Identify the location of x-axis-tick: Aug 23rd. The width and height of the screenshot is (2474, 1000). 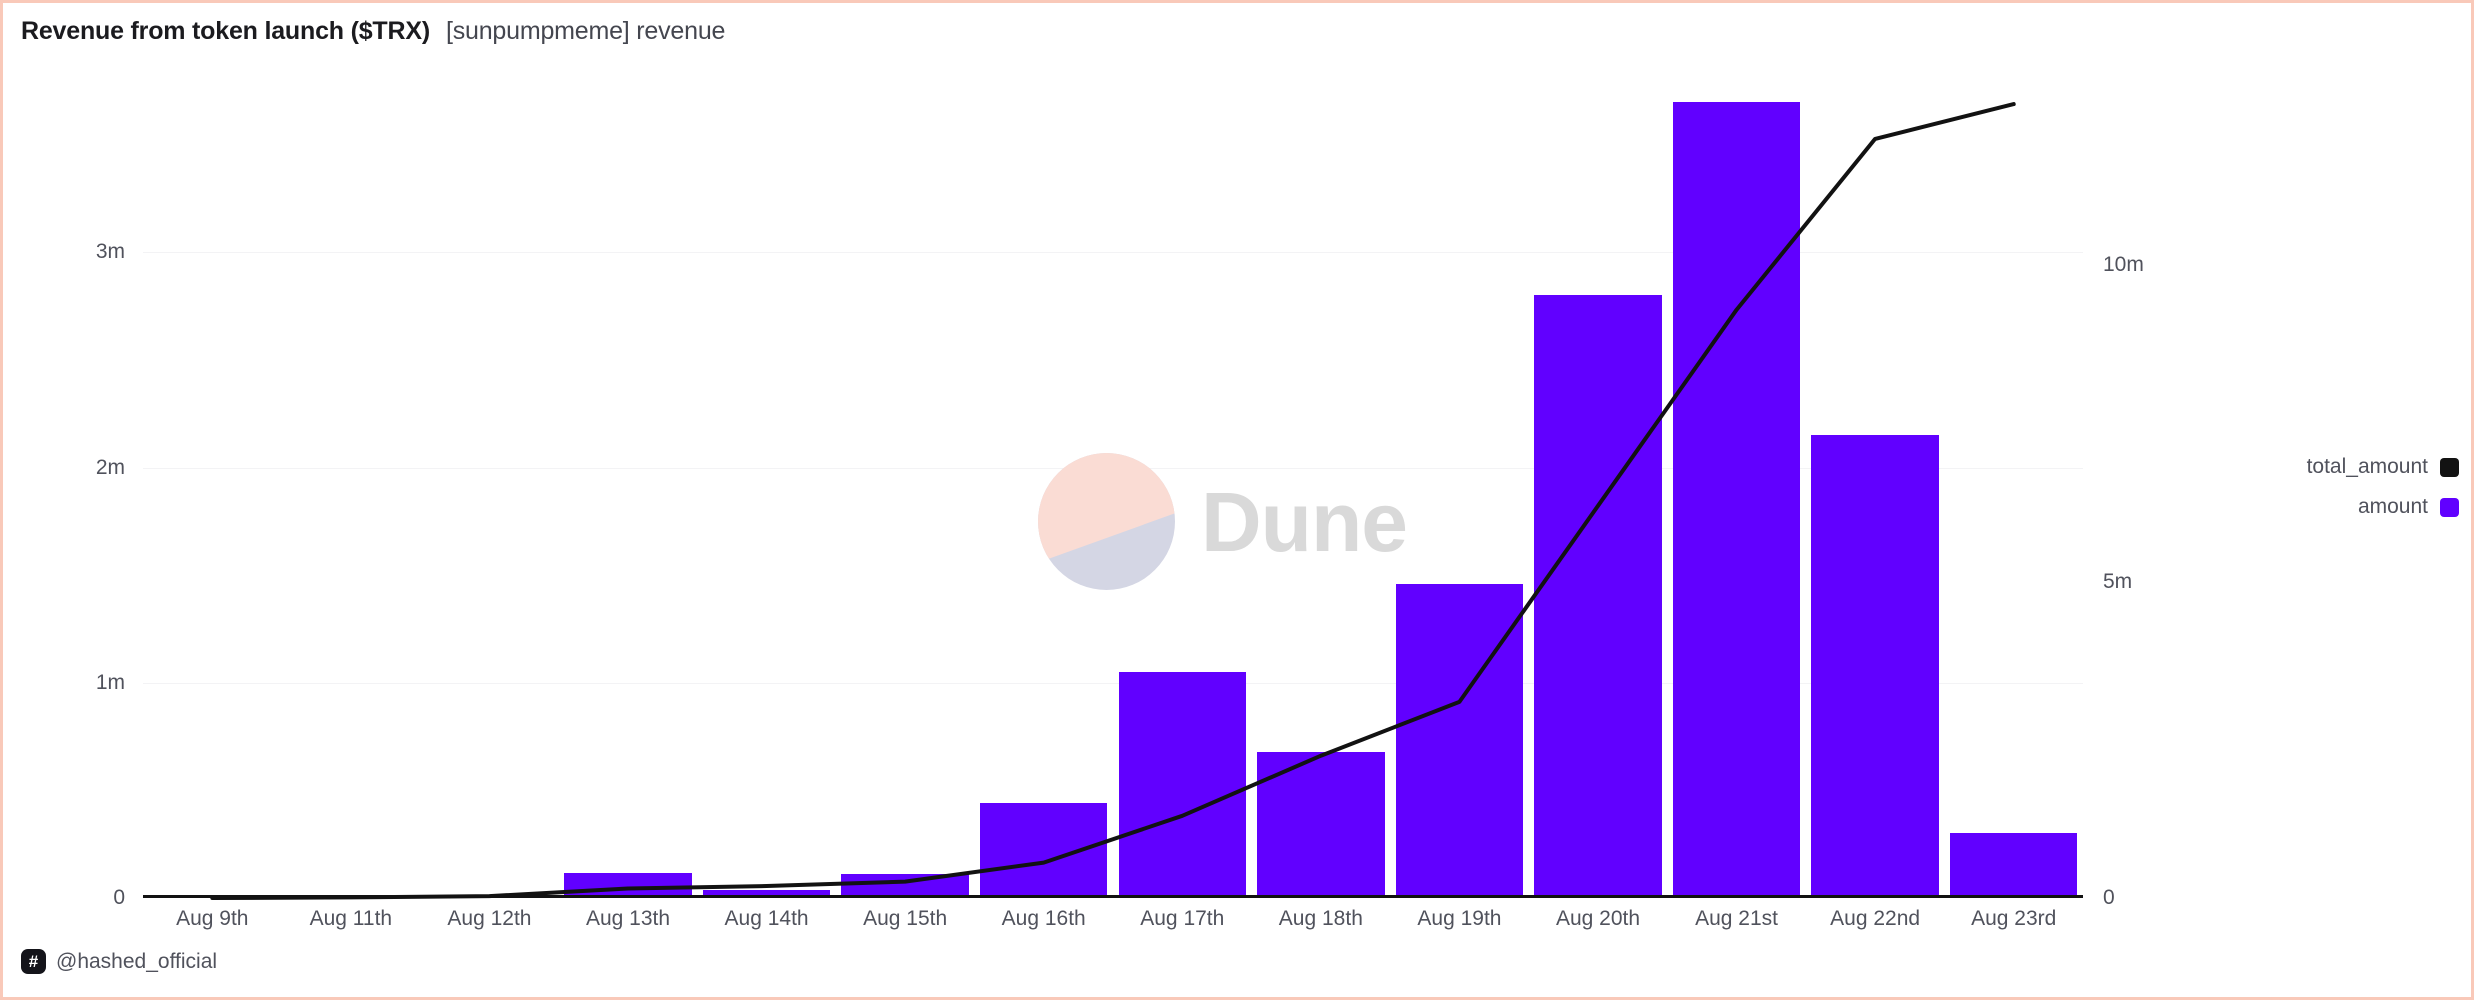
(2014, 918).